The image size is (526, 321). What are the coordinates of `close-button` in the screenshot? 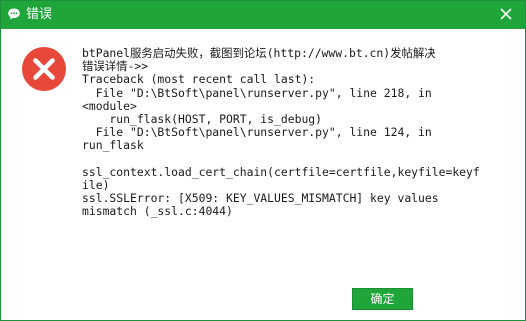 It's located at (506, 14).